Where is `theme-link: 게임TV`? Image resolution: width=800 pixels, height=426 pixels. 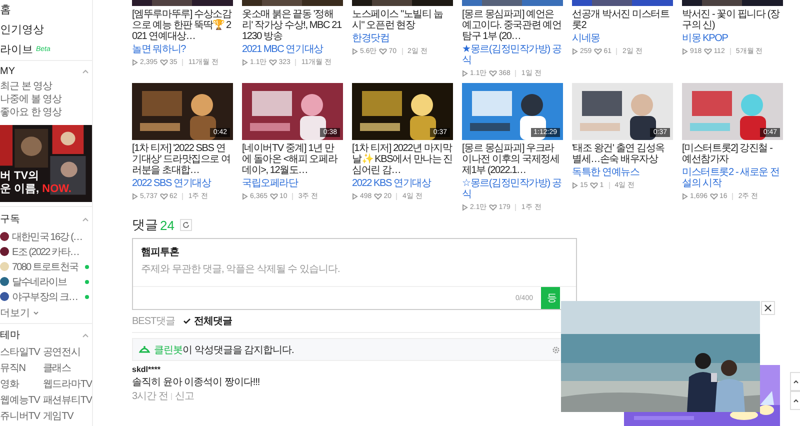 theme-link: 게임TV is located at coordinates (67, 416).